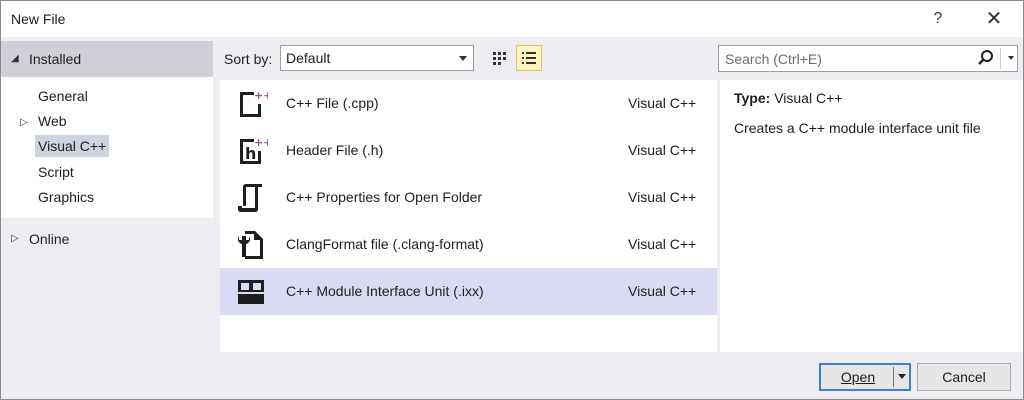  Describe the element at coordinates (52, 121) in the screenshot. I see `tree-item-web: Web` at that location.